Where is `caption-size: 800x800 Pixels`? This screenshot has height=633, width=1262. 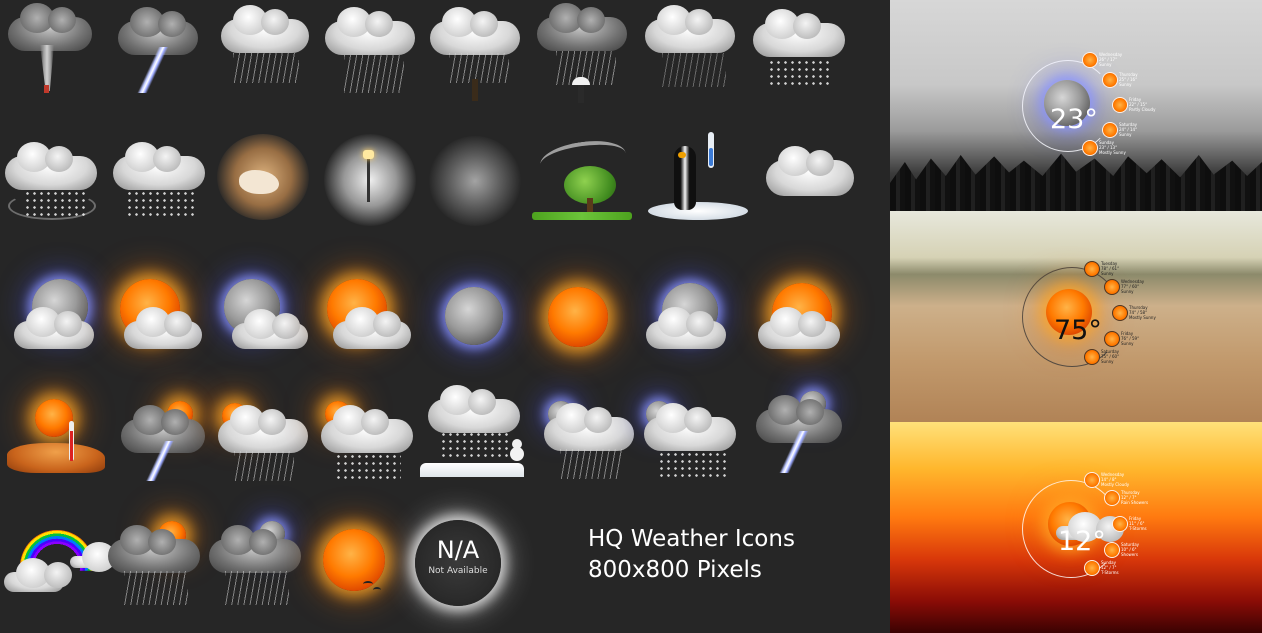
caption-size: 800x800 Pixels is located at coordinates (675, 570).